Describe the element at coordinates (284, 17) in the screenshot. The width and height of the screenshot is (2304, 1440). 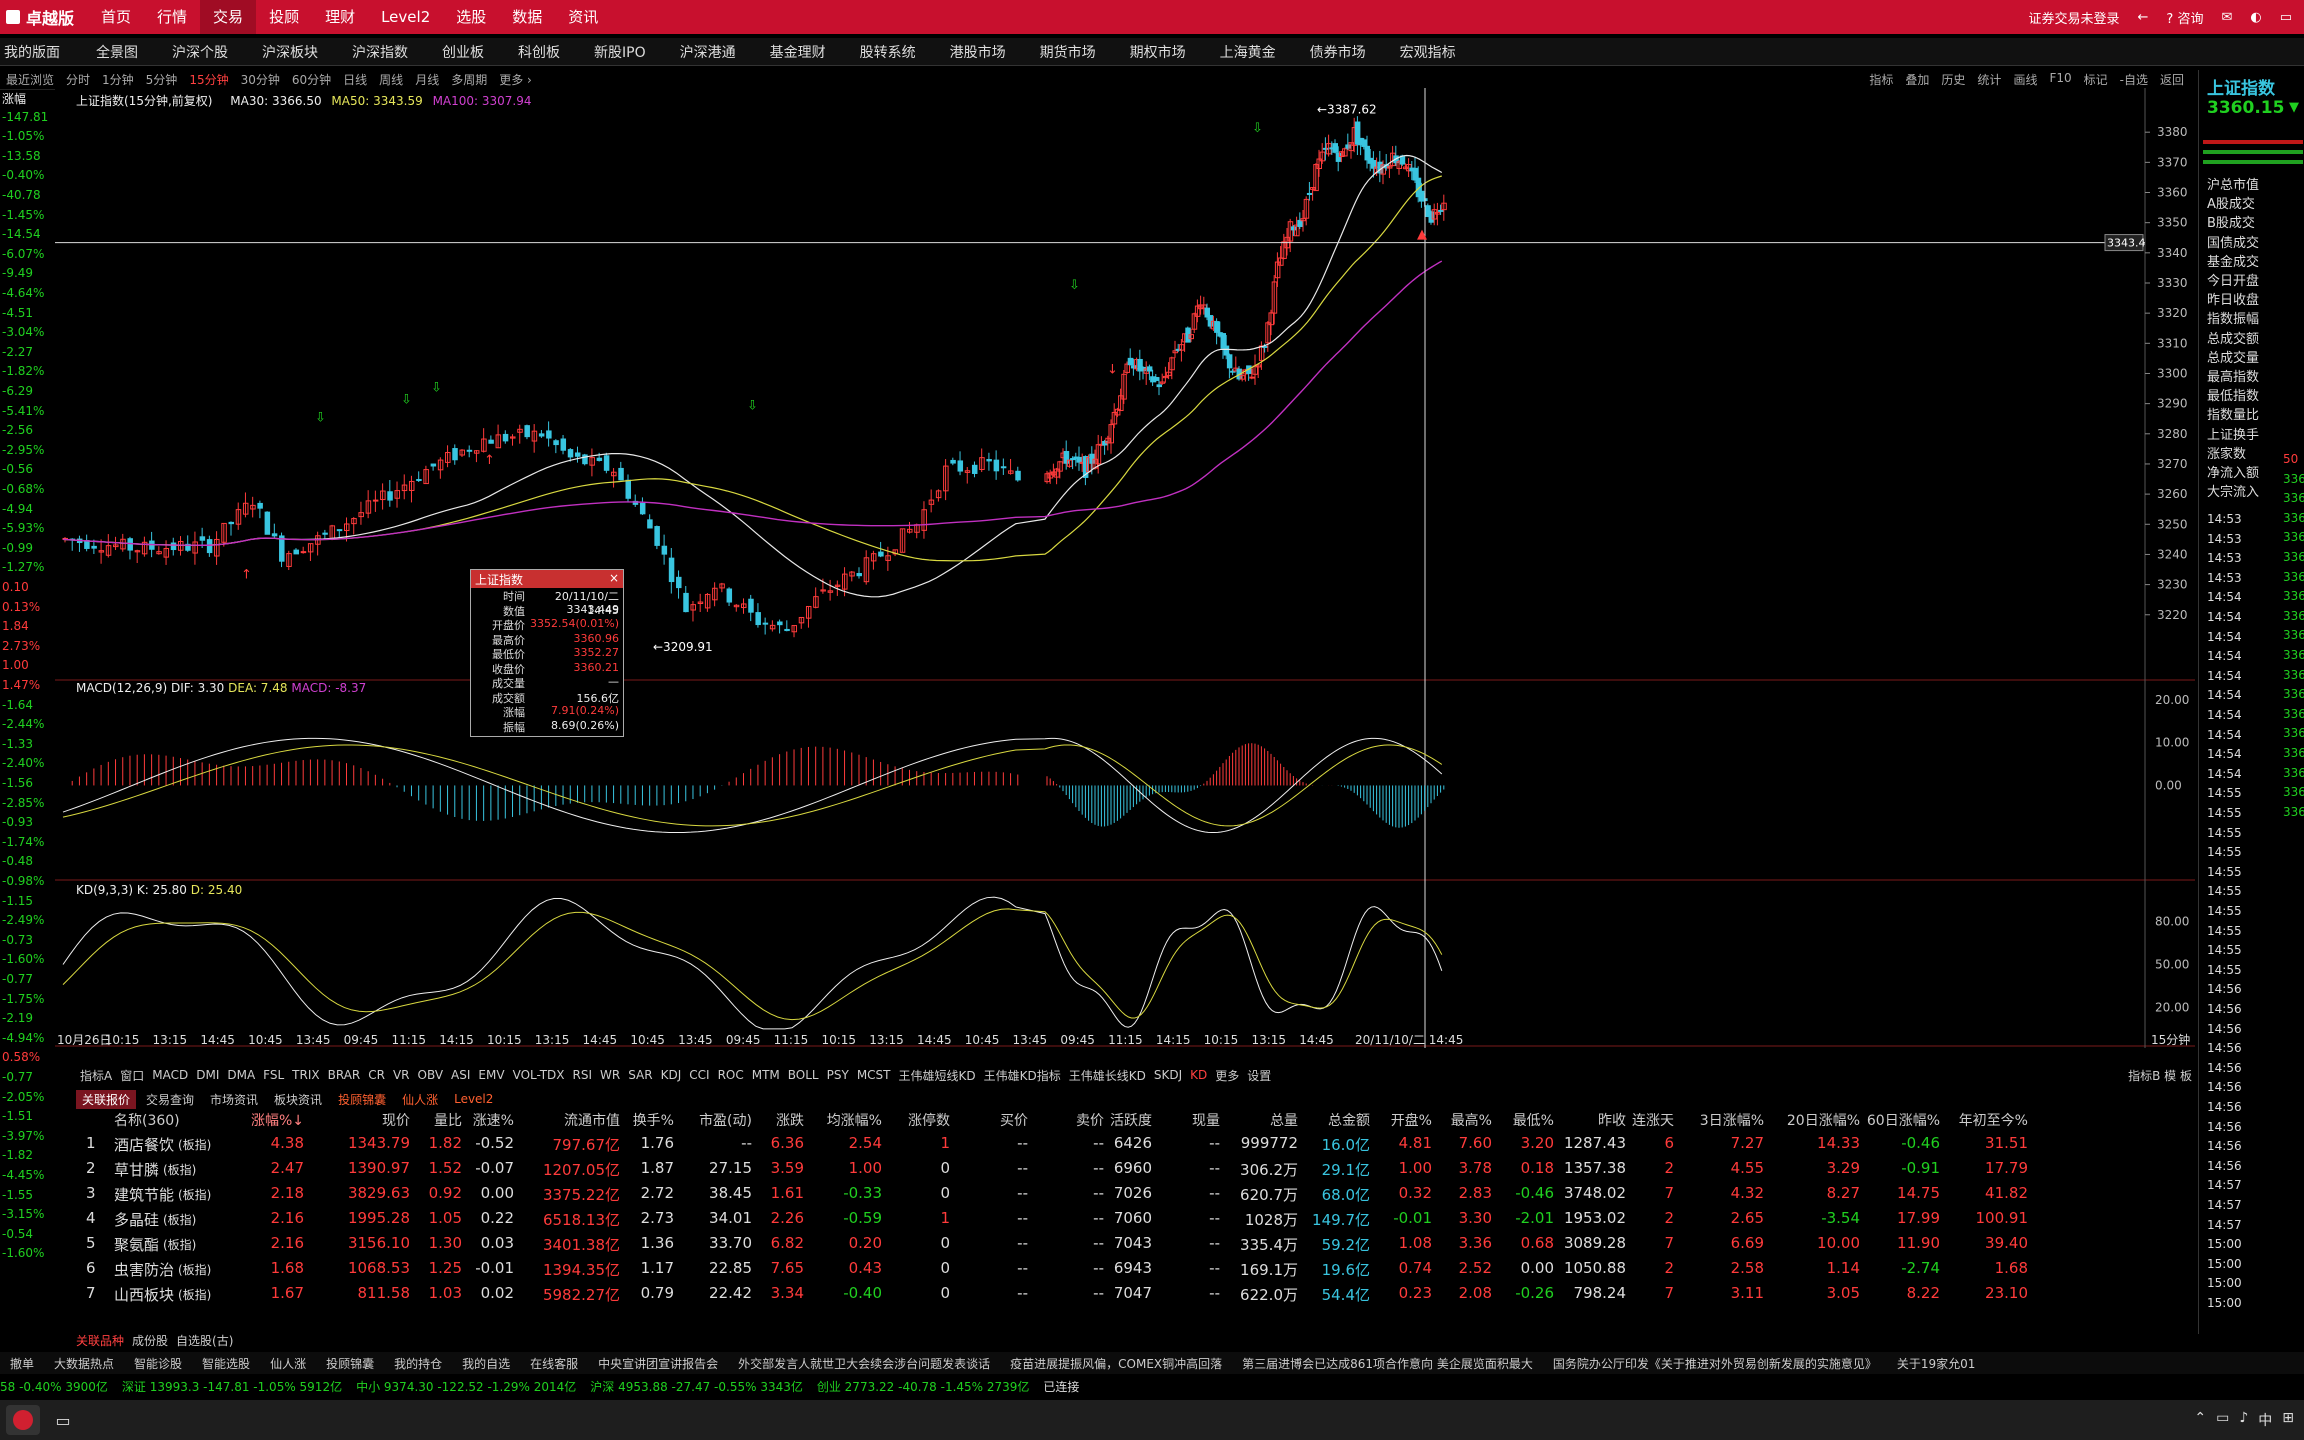
I see `menu-item: 投顾` at that location.